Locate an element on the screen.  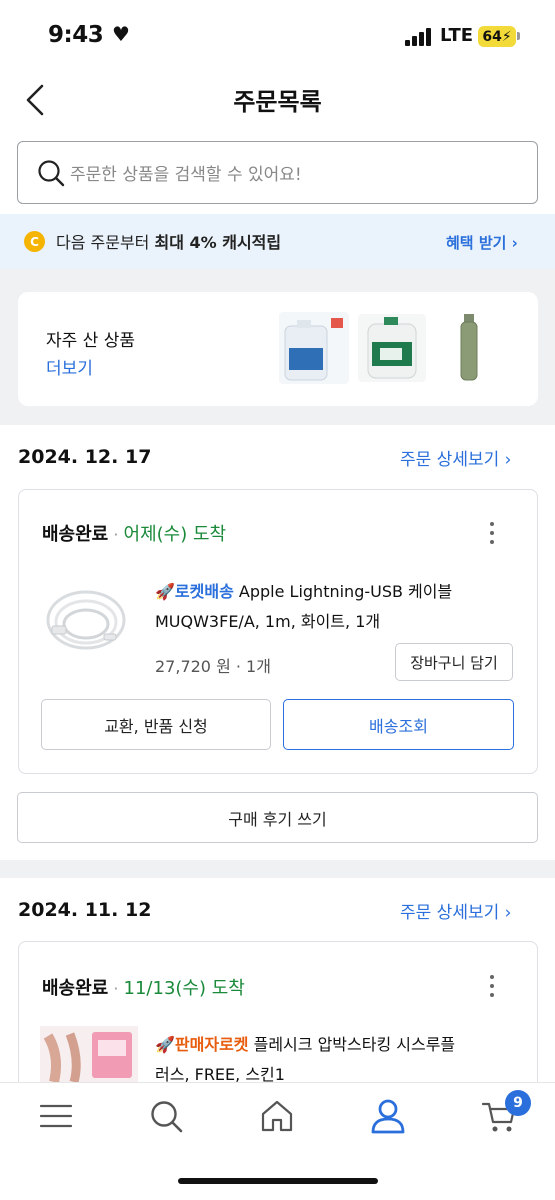
product-name: 🚀판매자로켓 플레시크 압박스타킹 시스루플 러스, FREE, 스킨1 is located at coordinates (340, 1060).